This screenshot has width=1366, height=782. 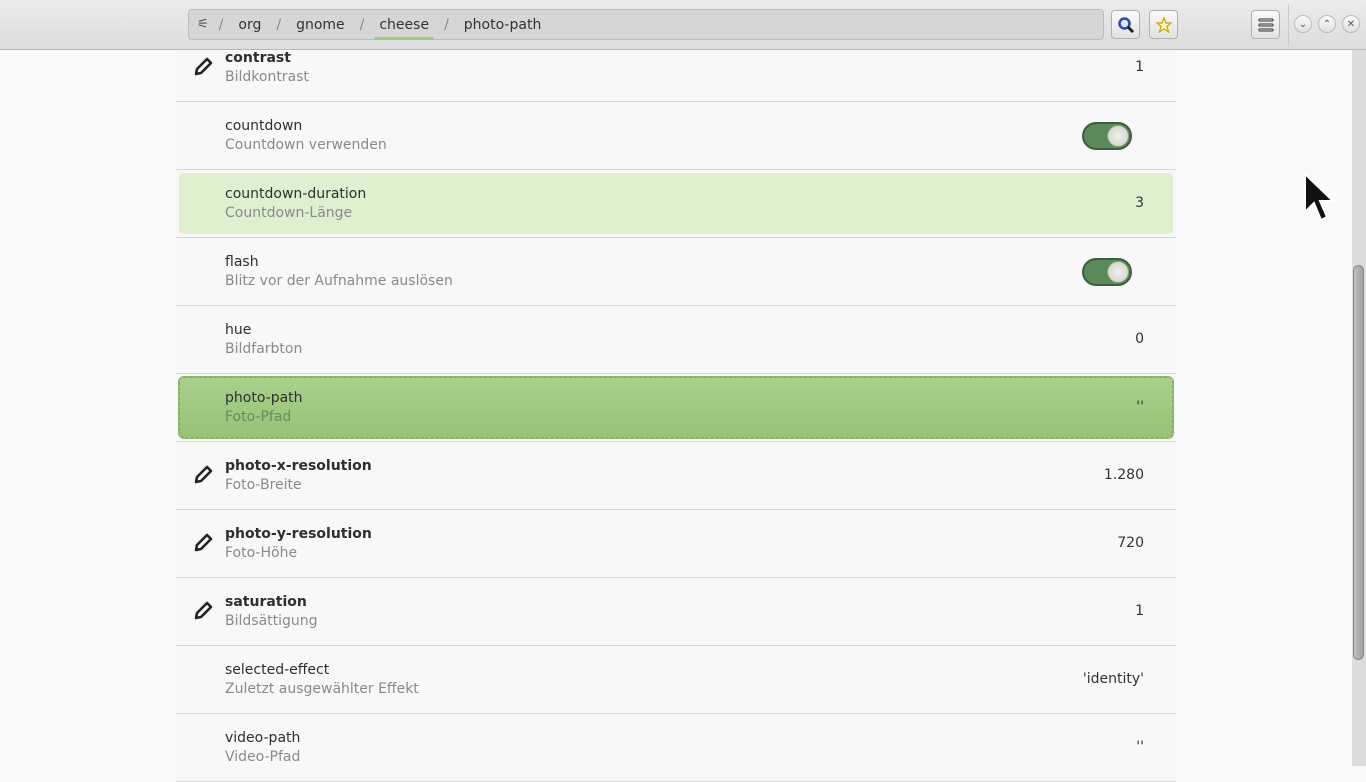 What do you see at coordinates (1123, 475) in the screenshot?
I see `key-value: 1.280` at bounding box center [1123, 475].